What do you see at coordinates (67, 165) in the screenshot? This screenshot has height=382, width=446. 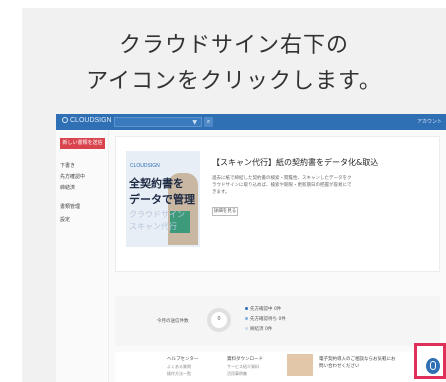 I see `sidebar-item-drafts: 下書き` at bounding box center [67, 165].